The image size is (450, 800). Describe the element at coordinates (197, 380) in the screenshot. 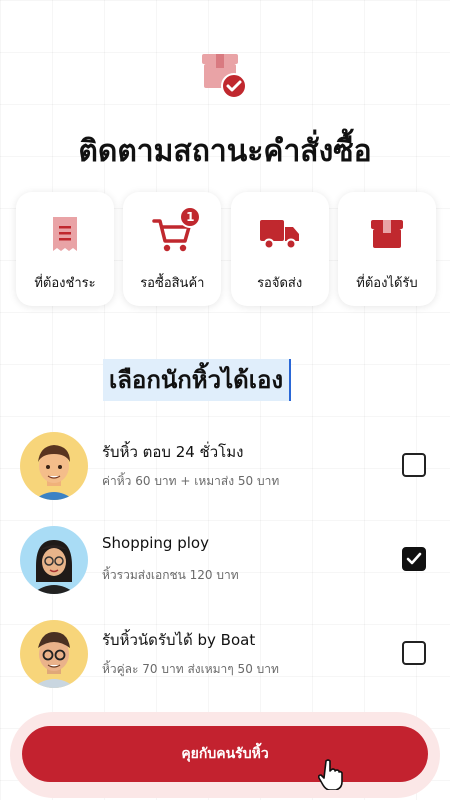

I see `section-title: เลือกนักหิ้วได้เอง` at that location.